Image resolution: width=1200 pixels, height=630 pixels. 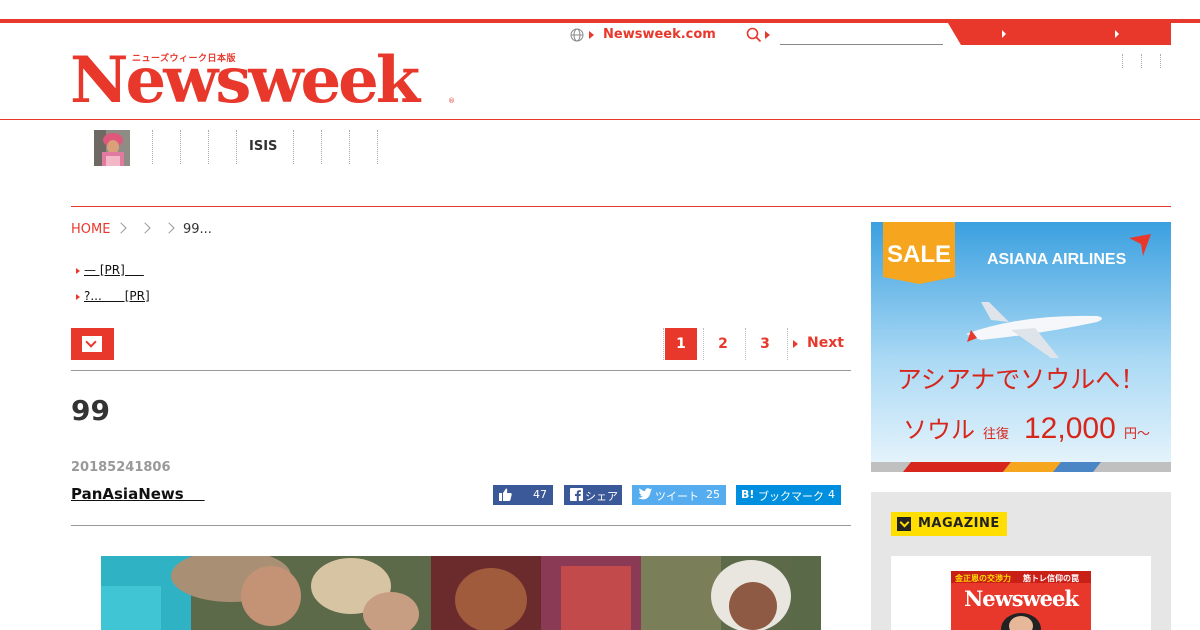 I want to click on twitter-share-button: ツイート 25, so click(x=679, y=495).